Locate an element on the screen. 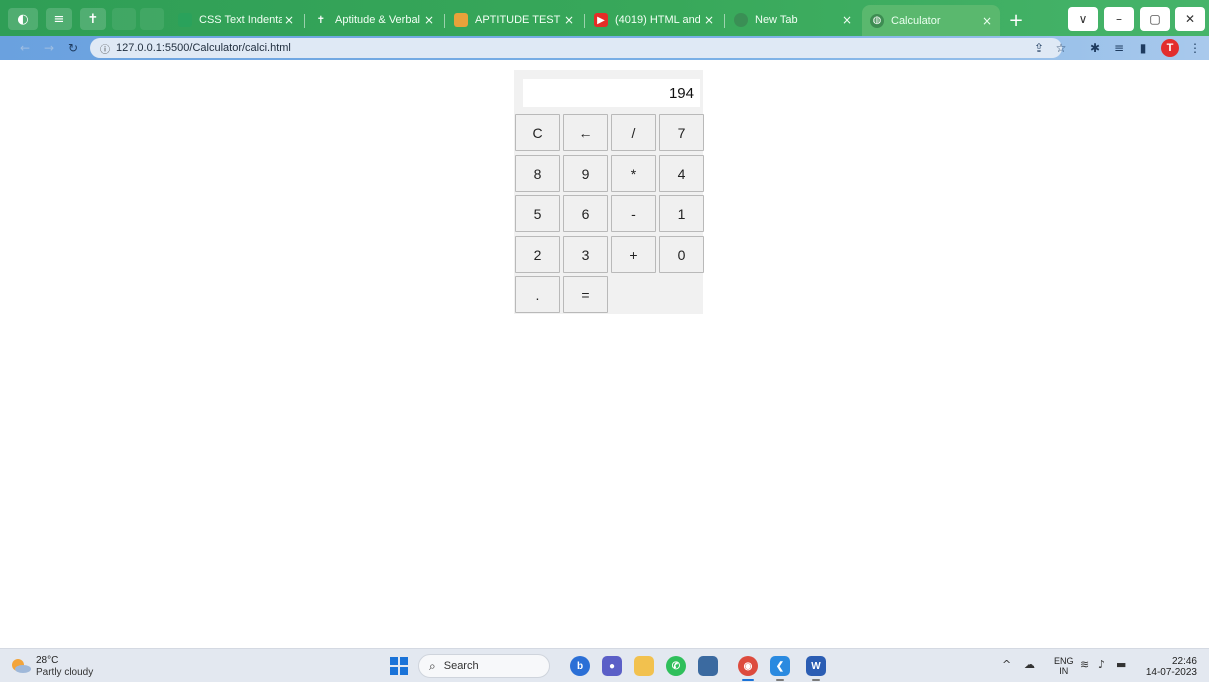 This screenshot has height=682, width=1209. show-hidden-icons-chevron-icon: ^ is located at coordinates (1006, 664).